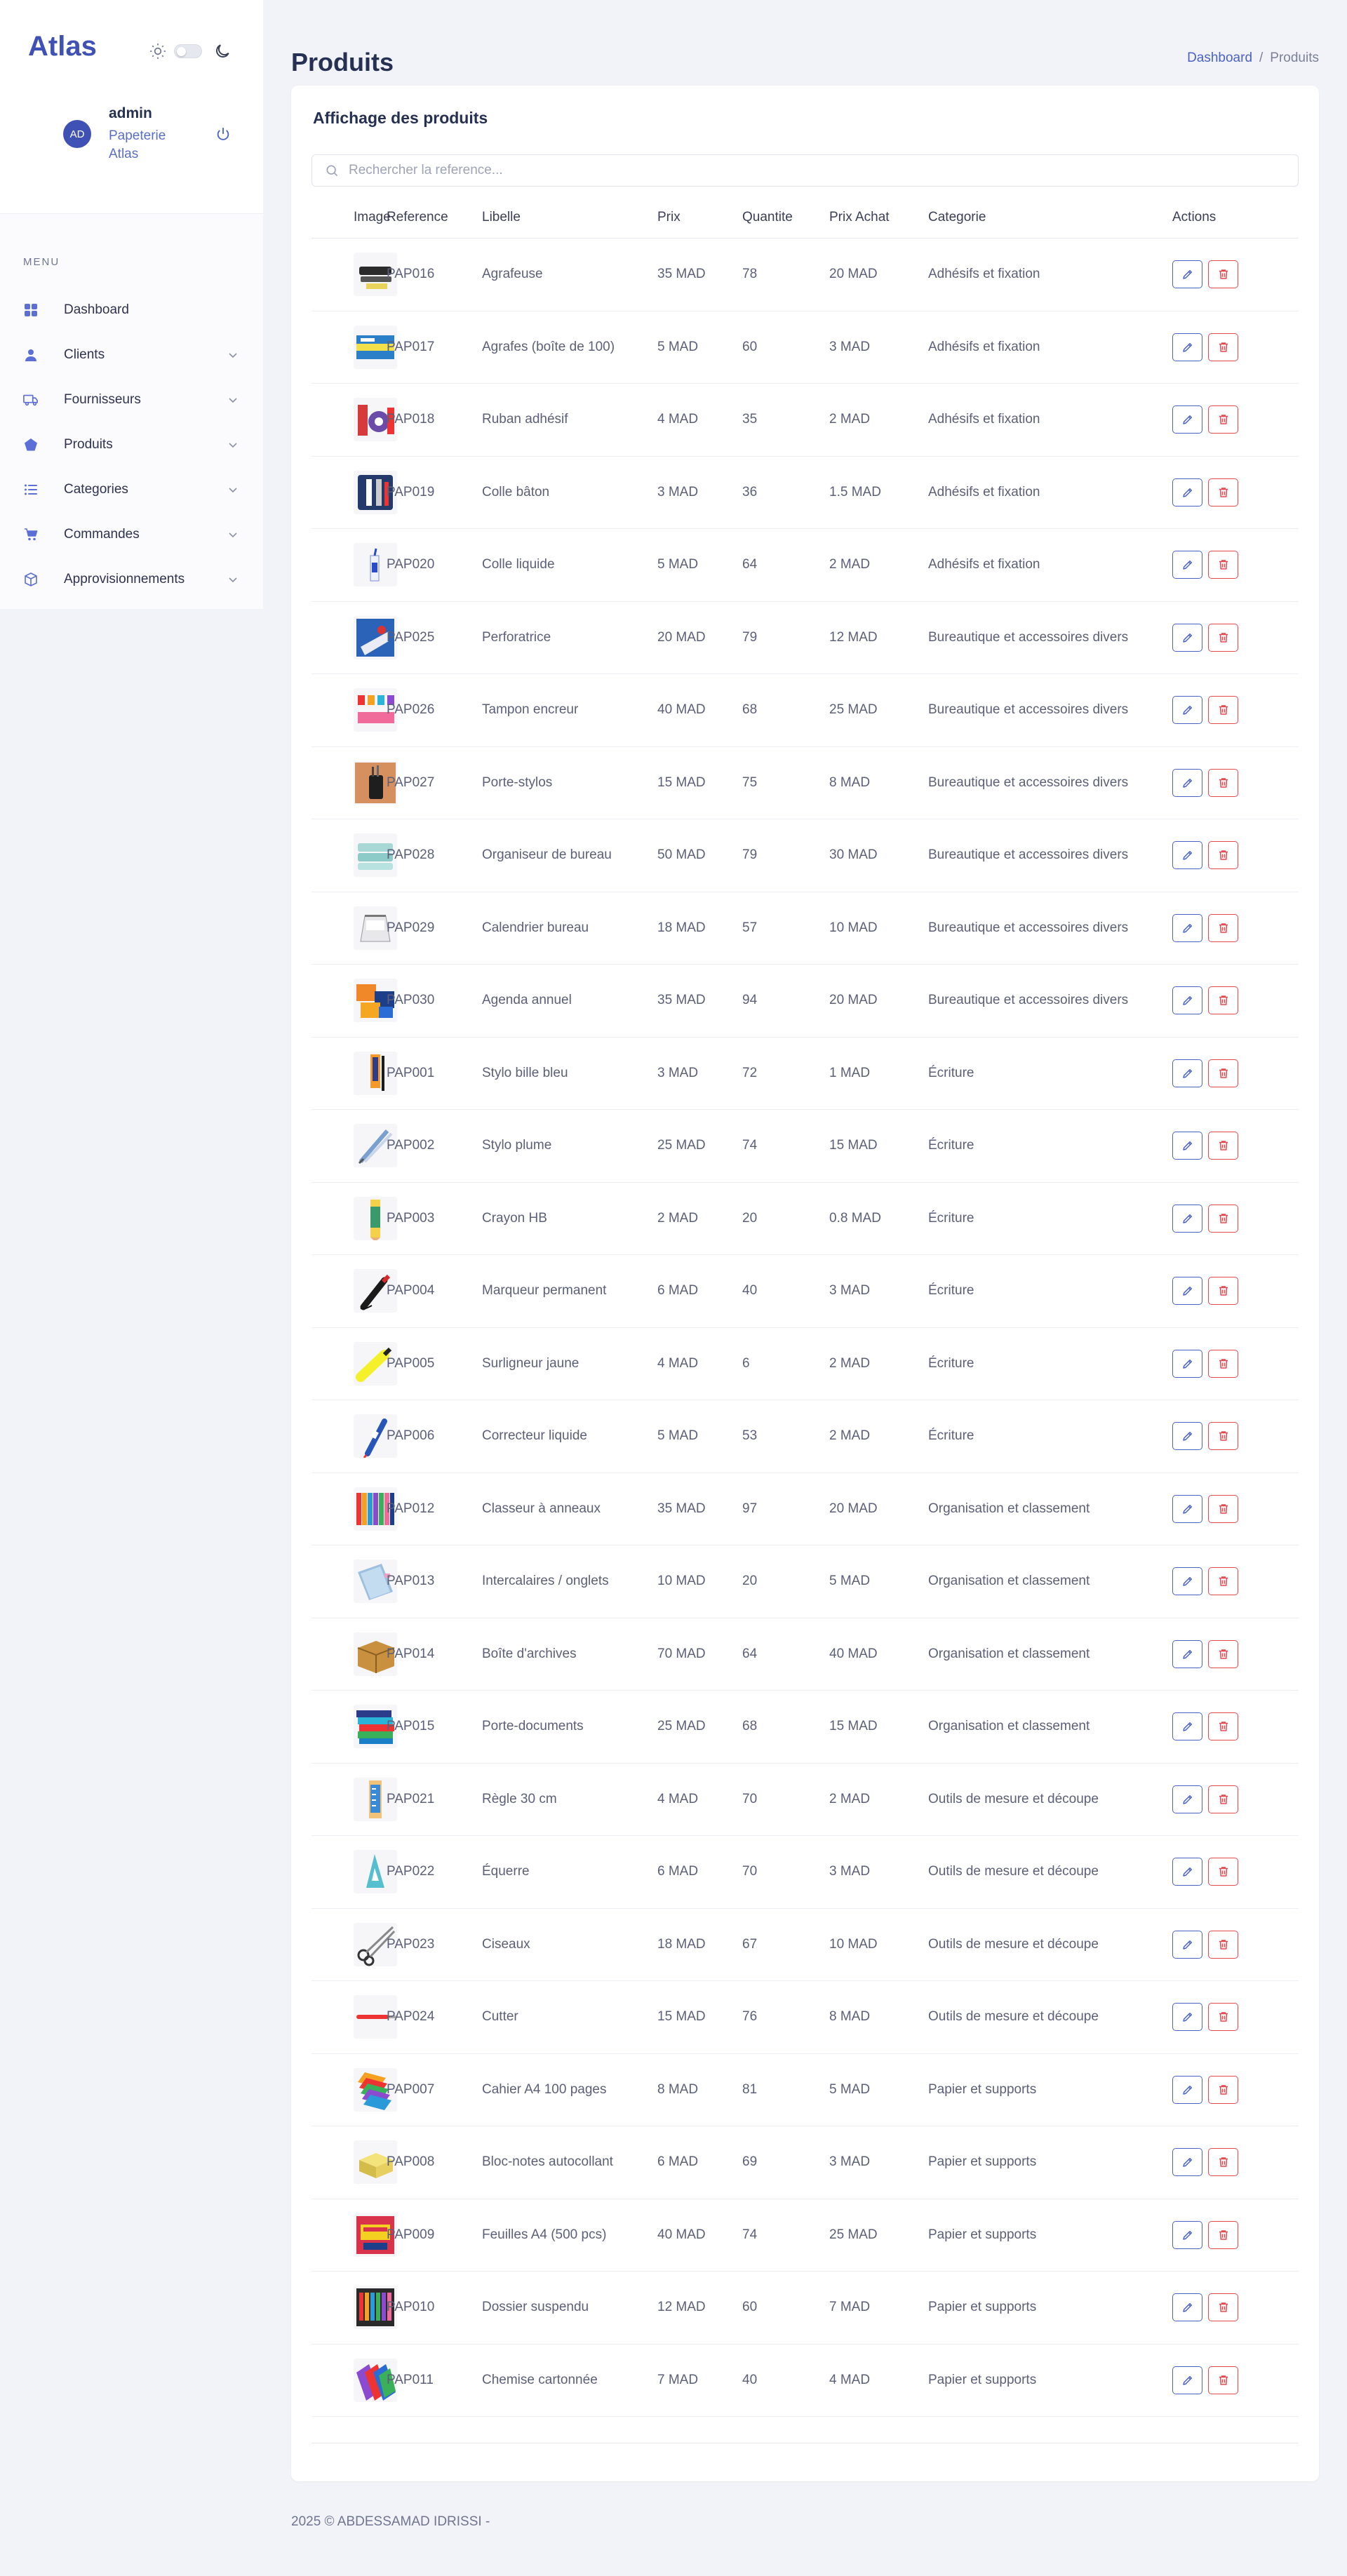 This screenshot has width=1347, height=2576. What do you see at coordinates (222, 51) in the screenshot?
I see `moon-icon` at bounding box center [222, 51].